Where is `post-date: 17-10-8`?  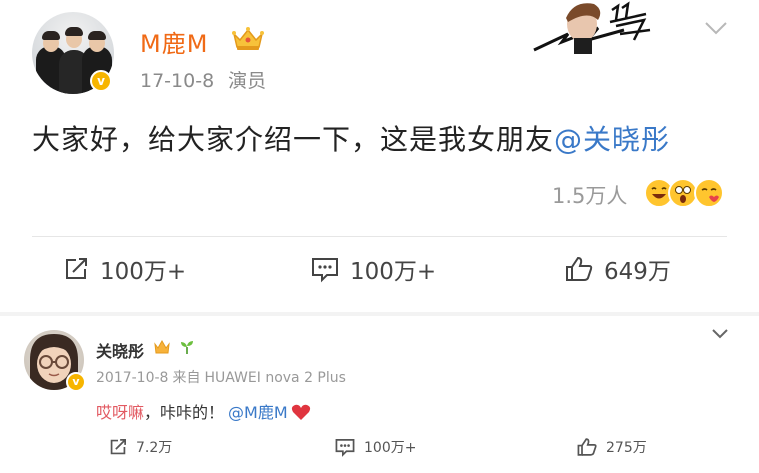
post-date: 17-10-8 is located at coordinates (177, 81).